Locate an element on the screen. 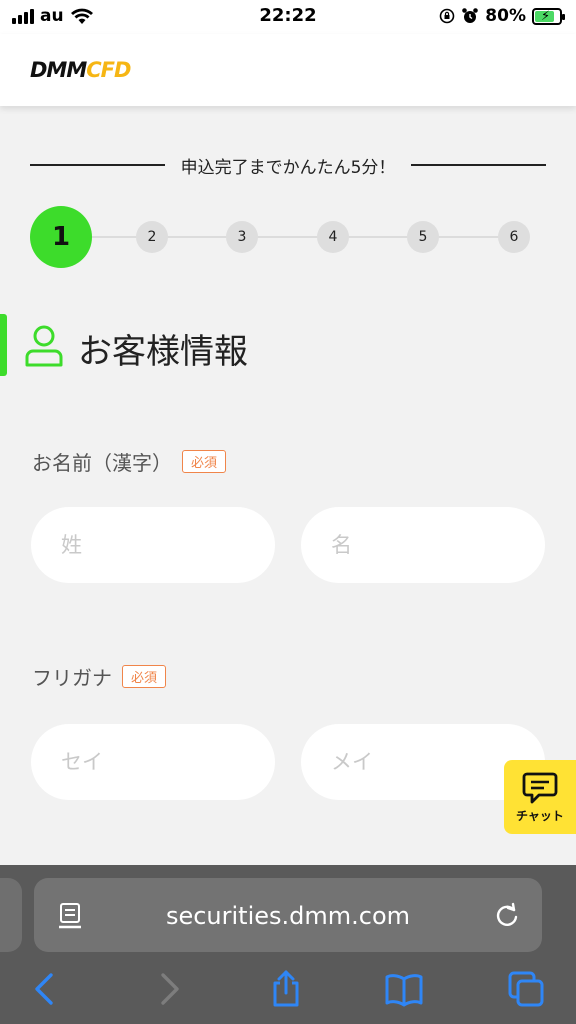 The width and height of the screenshot is (576, 1024). divider-left is located at coordinates (97, 165).